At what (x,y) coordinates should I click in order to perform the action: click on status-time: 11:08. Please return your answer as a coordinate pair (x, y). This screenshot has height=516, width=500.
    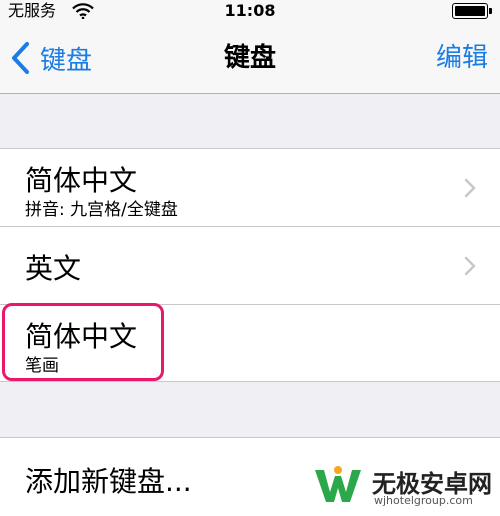
    Looking at the image, I should click on (250, 10).